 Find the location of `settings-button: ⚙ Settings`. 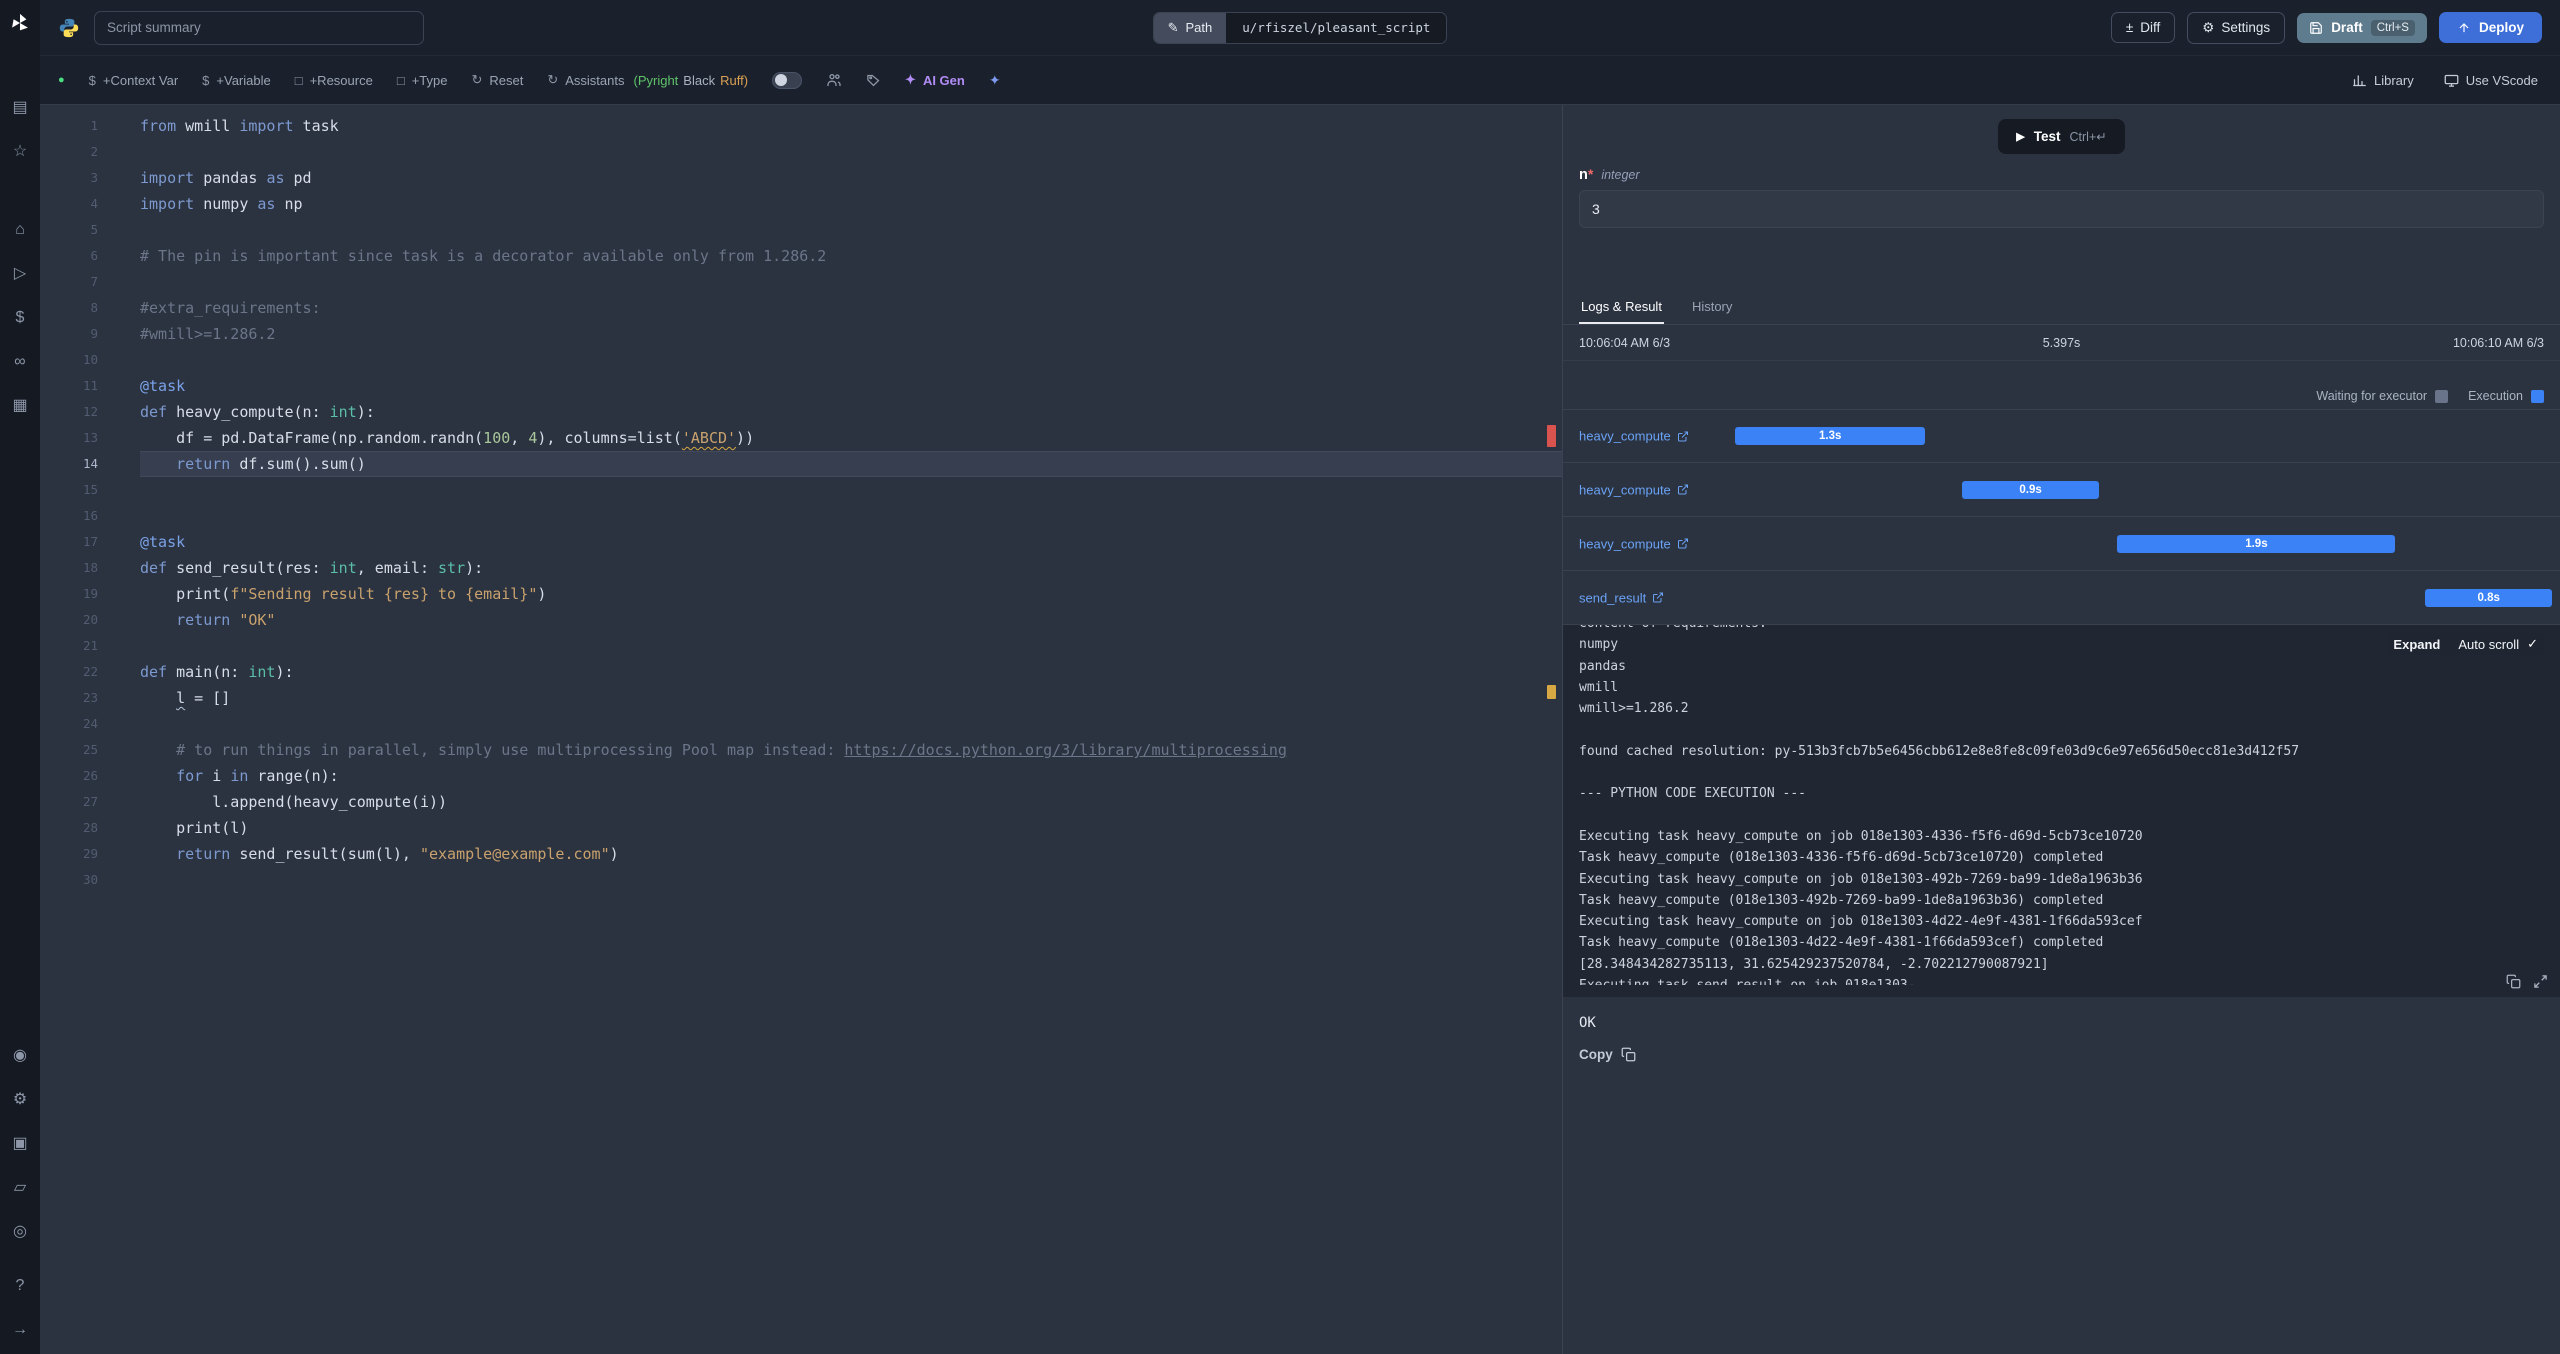

settings-button: ⚙ Settings is located at coordinates (2236, 27).